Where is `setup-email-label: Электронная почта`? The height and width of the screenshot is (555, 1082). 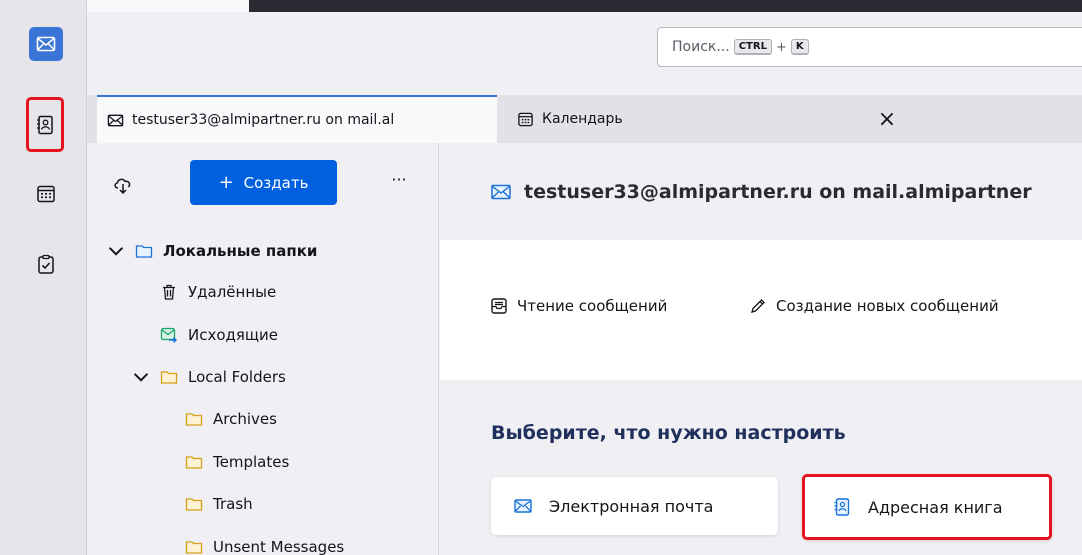 setup-email-label: Электронная почта is located at coordinates (631, 506).